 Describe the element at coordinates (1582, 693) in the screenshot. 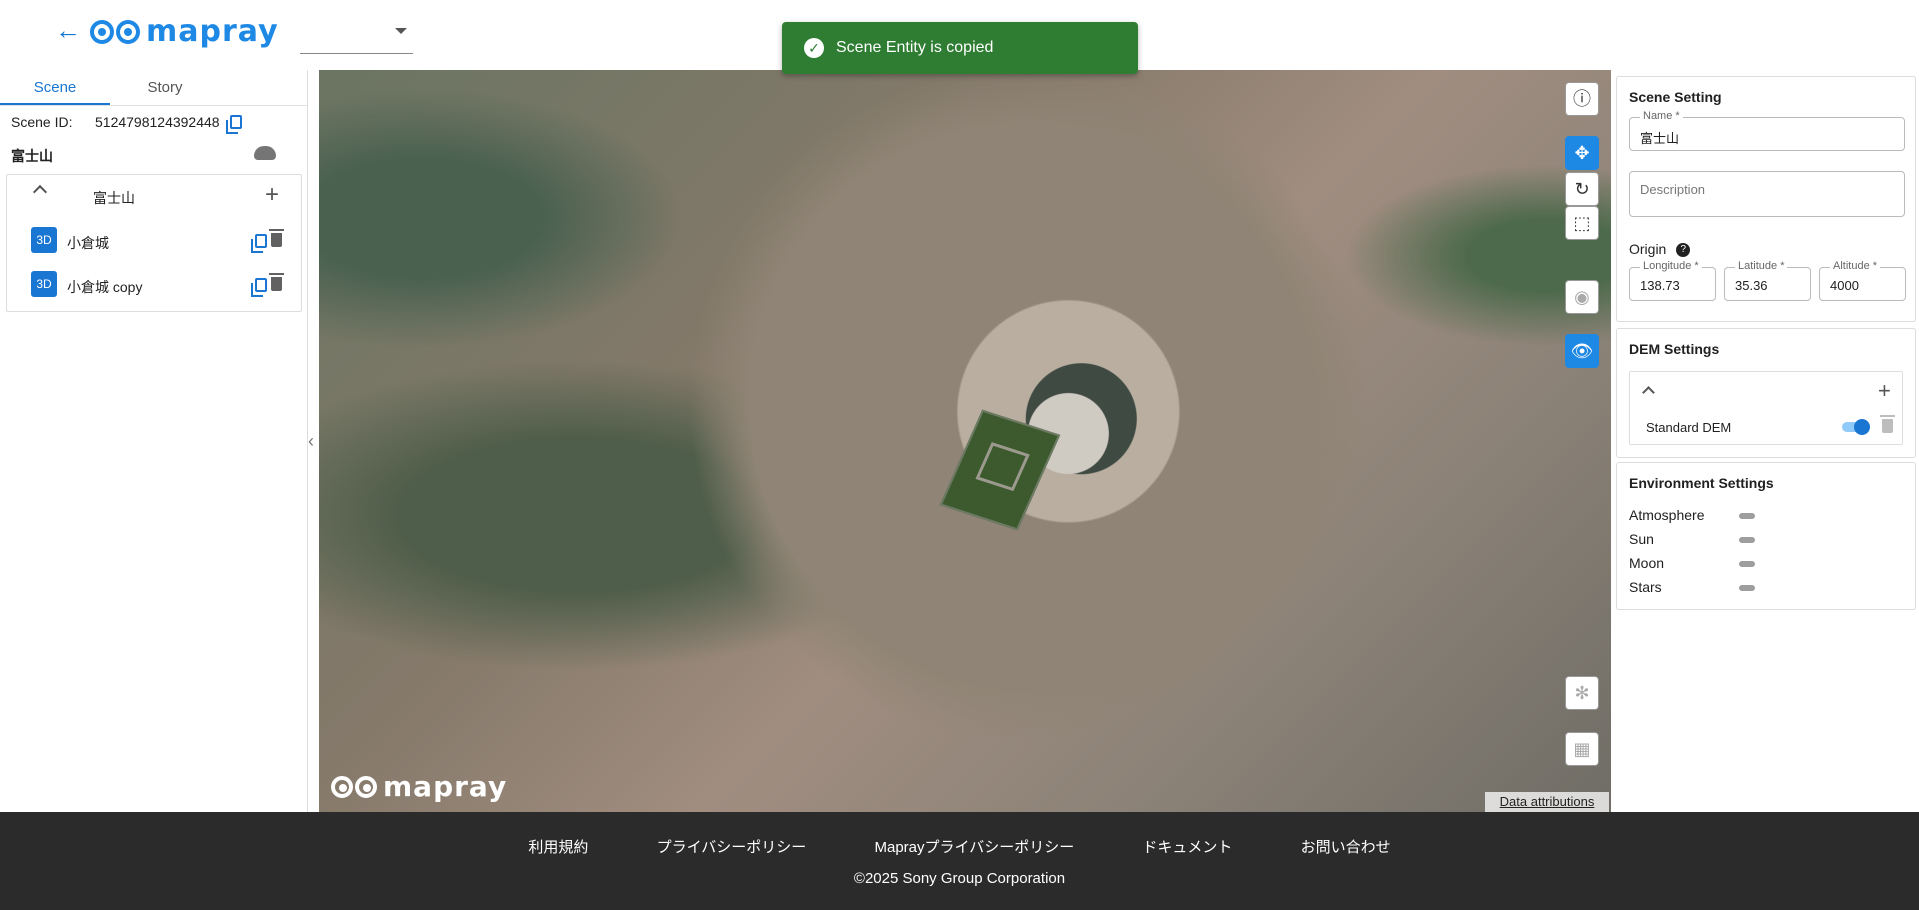

I see `compass-icon: ✻` at that location.